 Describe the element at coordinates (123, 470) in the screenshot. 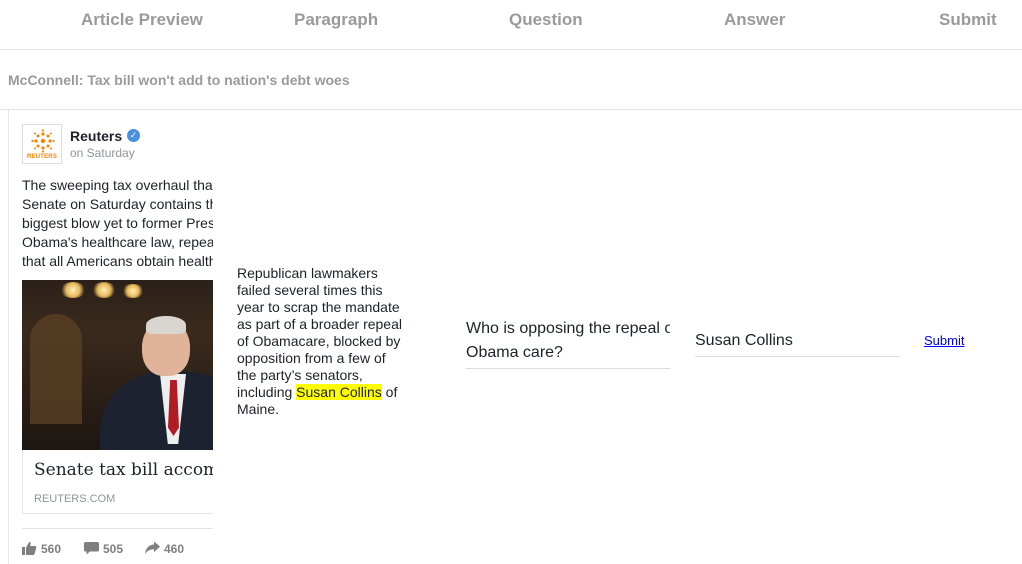

I see `link-preview-title: Senate tax bill accompl` at that location.